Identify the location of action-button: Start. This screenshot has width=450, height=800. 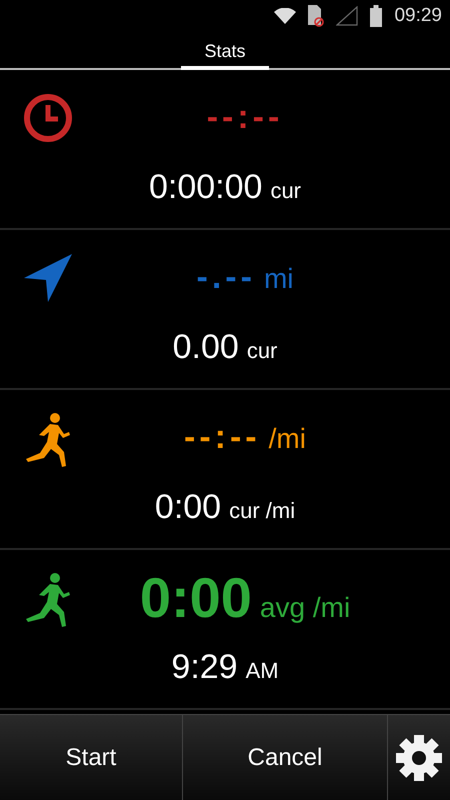
(91, 757).